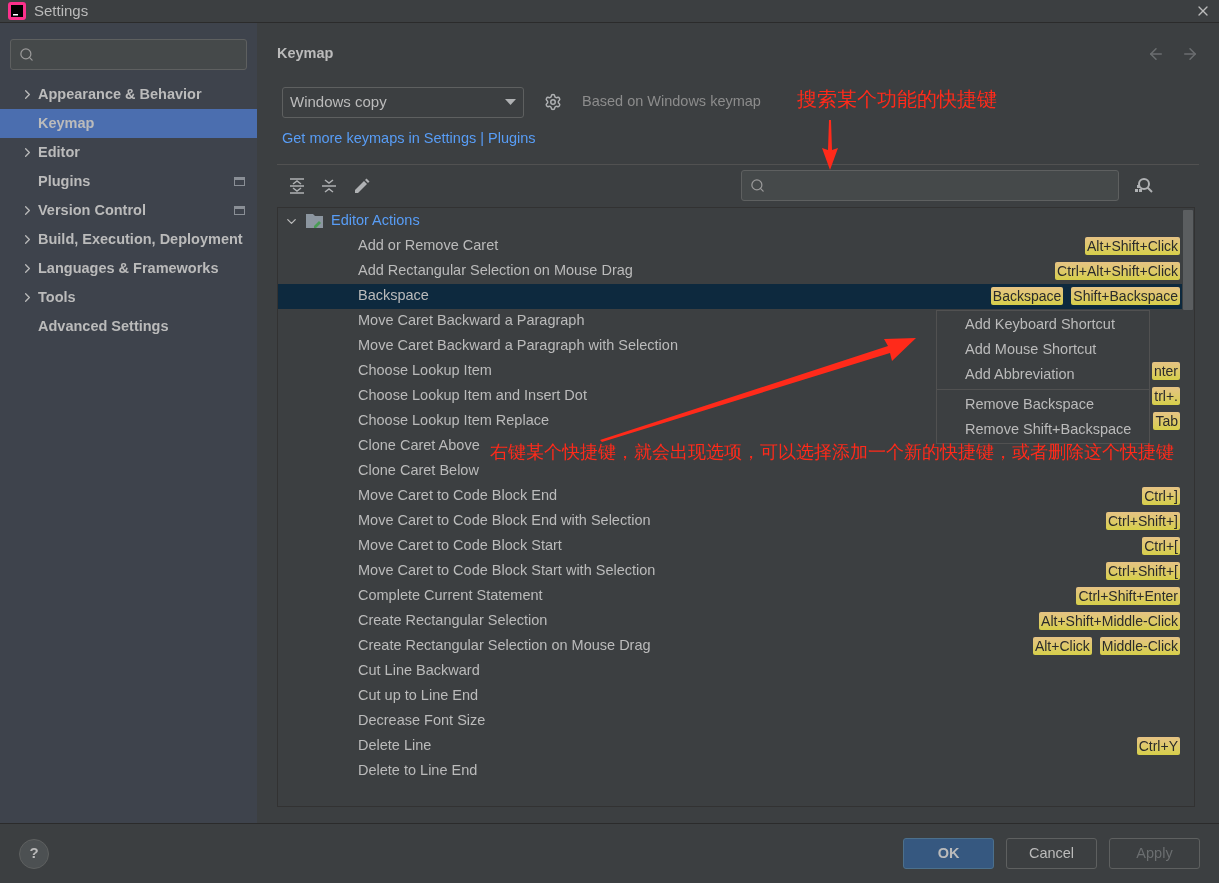  I want to click on shortcut-badge: trl+., so click(1166, 396).